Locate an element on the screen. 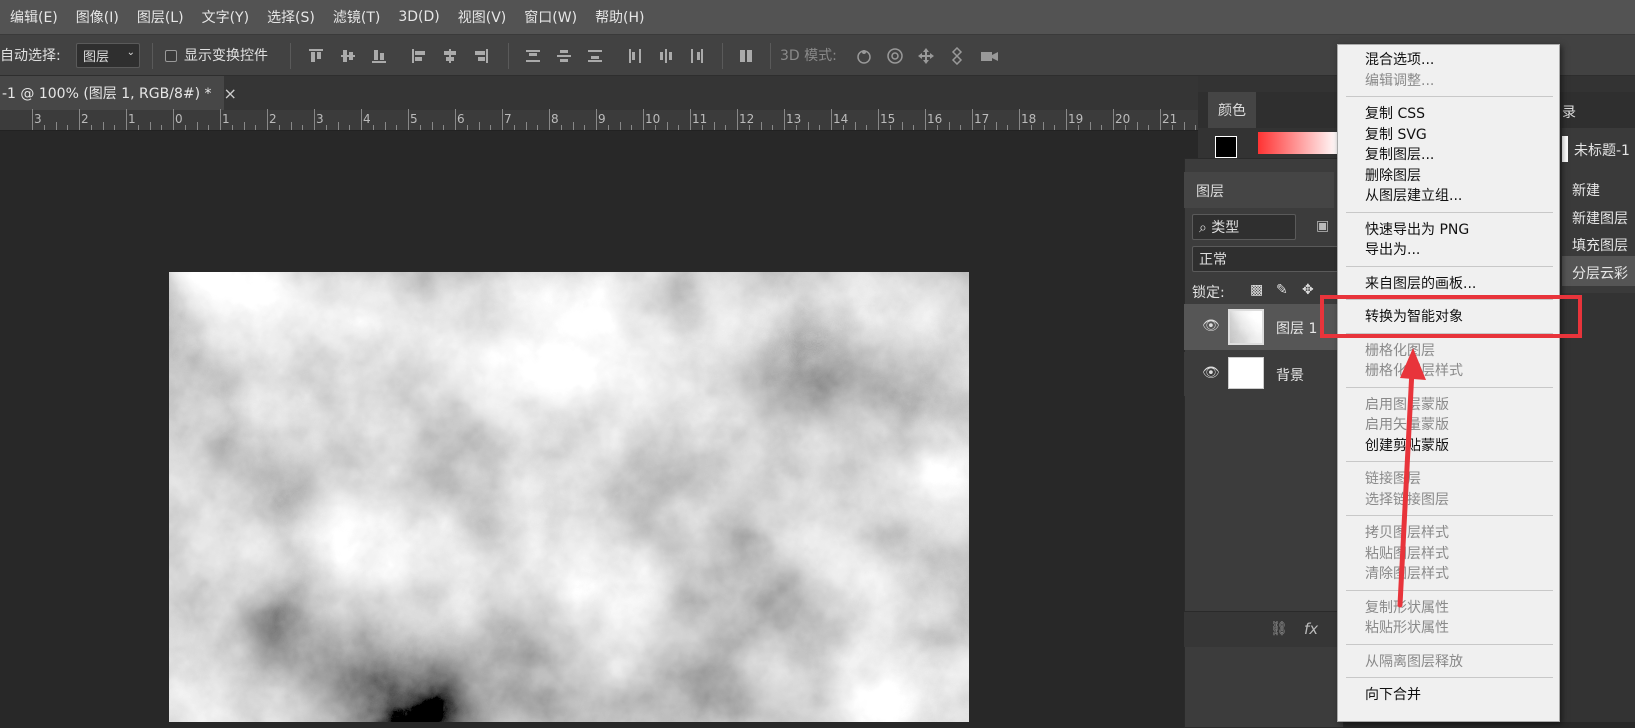  distribute-vcenter-icon is located at coordinates (564, 56).